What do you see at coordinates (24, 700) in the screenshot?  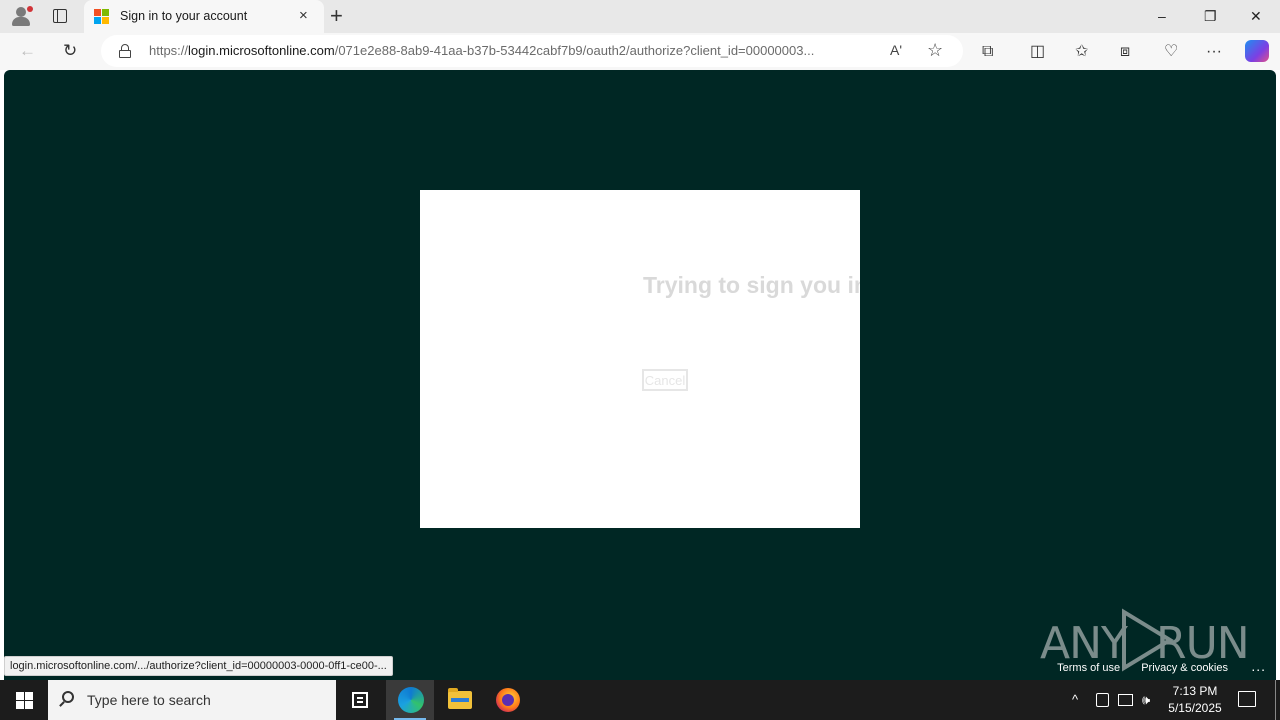 I see `start-button` at bounding box center [24, 700].